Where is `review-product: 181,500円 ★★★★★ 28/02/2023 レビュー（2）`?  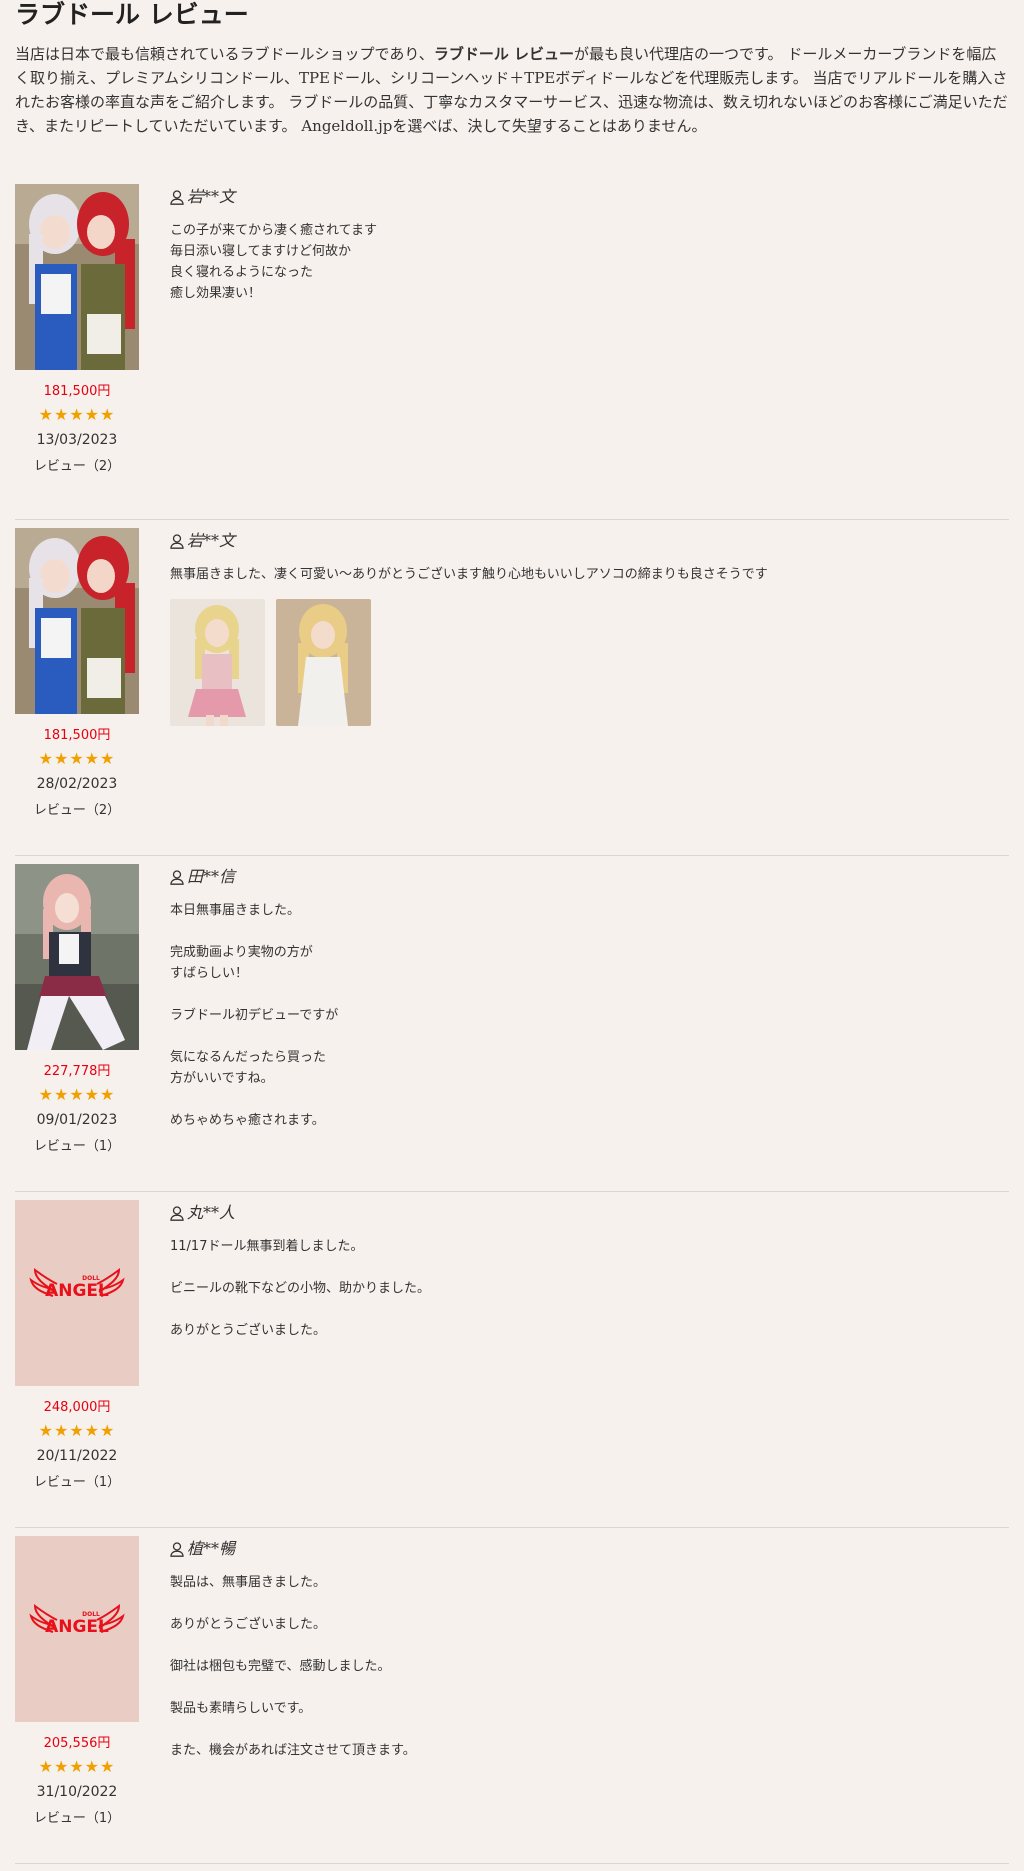 review-product: 181,500円 ★★★★★ 28/02/2023 レビュー（2） is located at coordinates (77, 691).